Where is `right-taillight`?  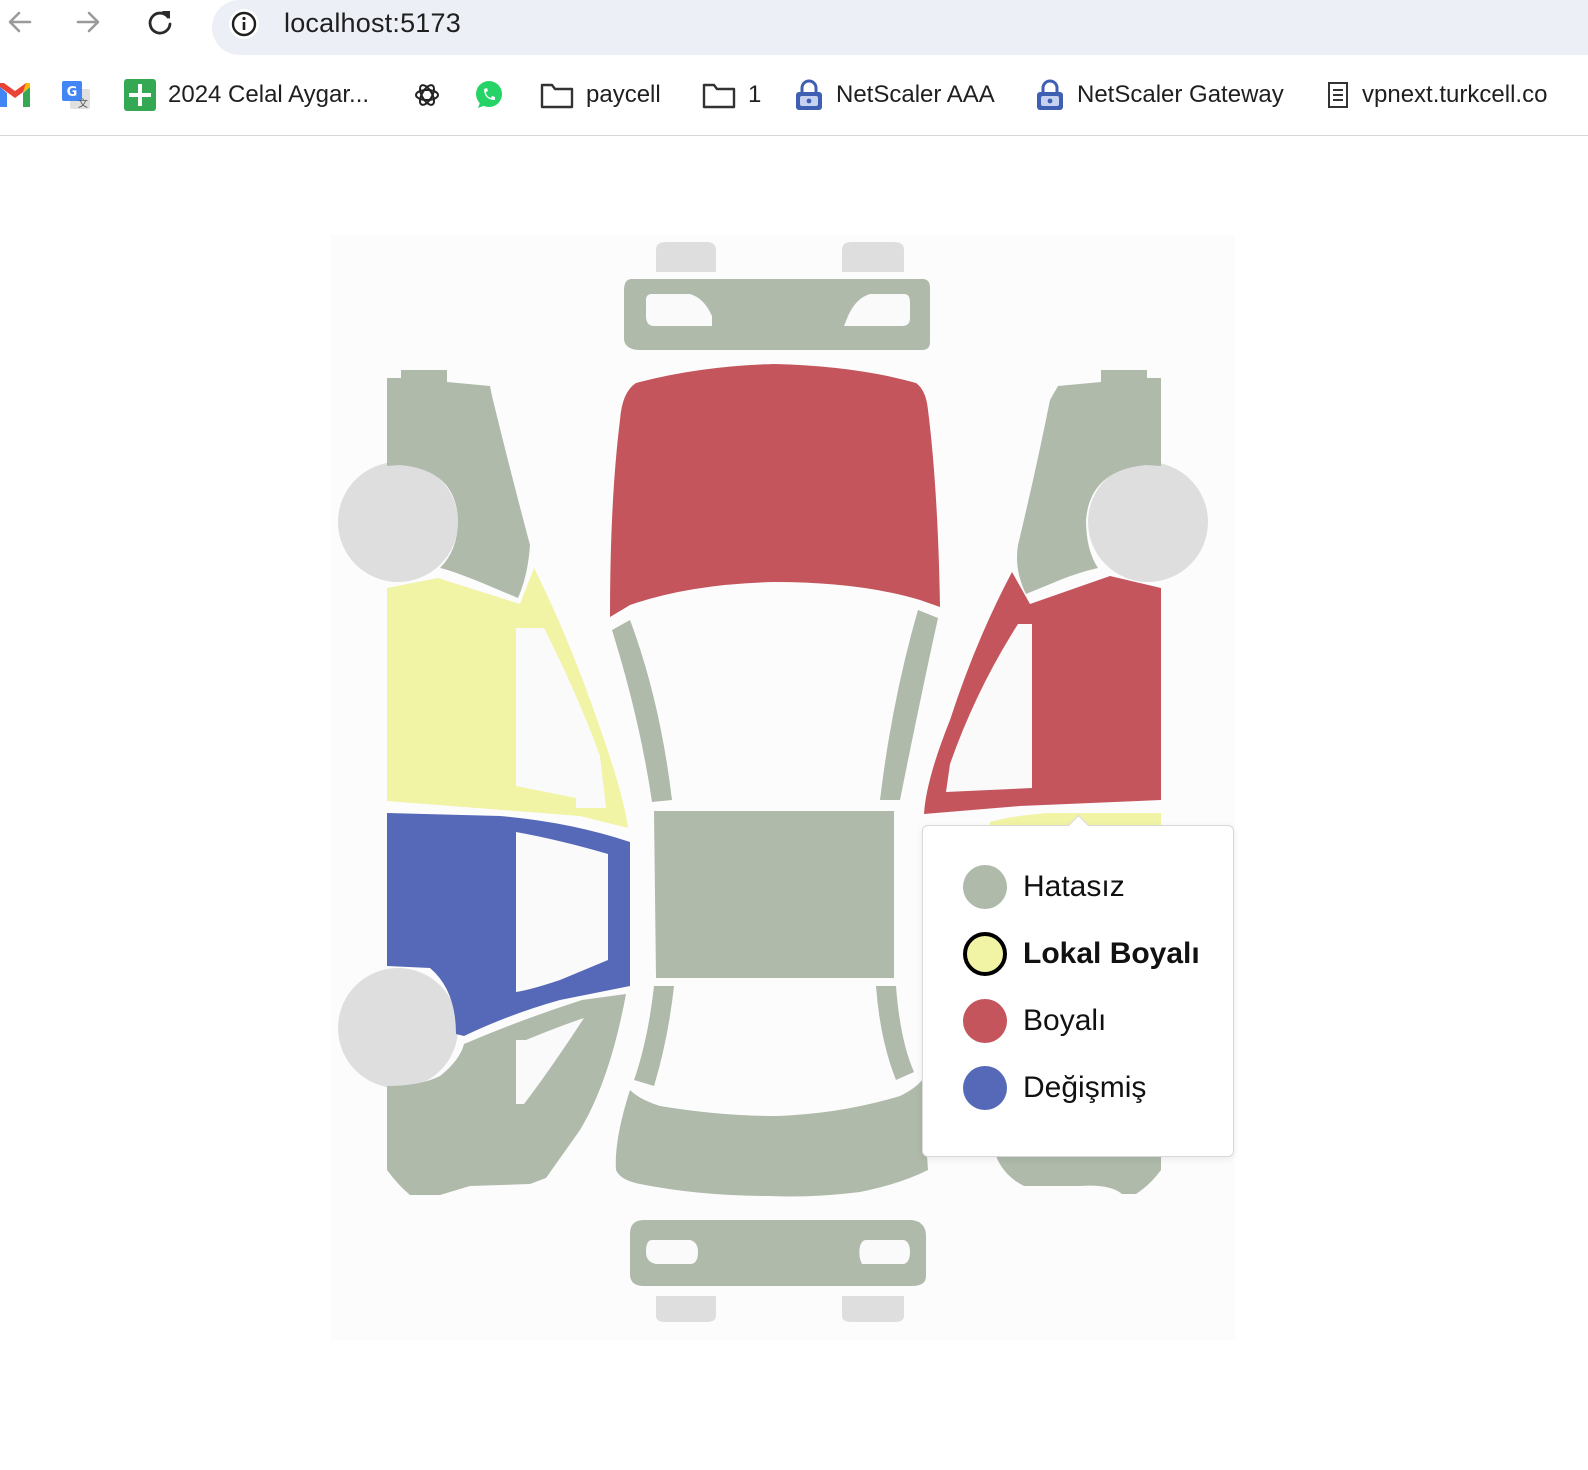 right-taillight is located at coordinates (884, 1252).